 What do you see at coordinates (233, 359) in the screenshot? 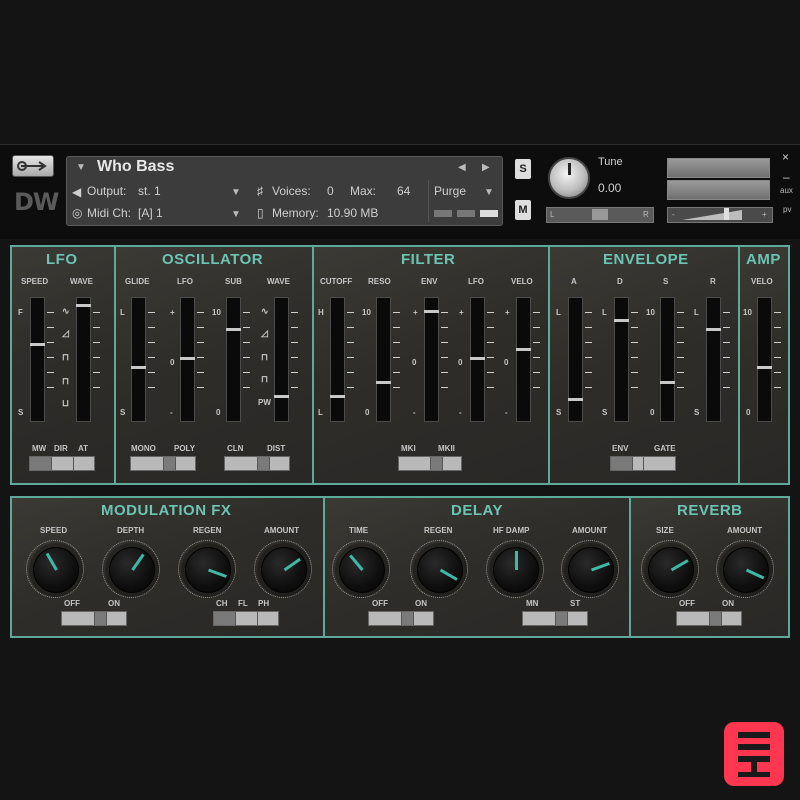
I see `osc-sub-slider` at bounding box center [233, 359].